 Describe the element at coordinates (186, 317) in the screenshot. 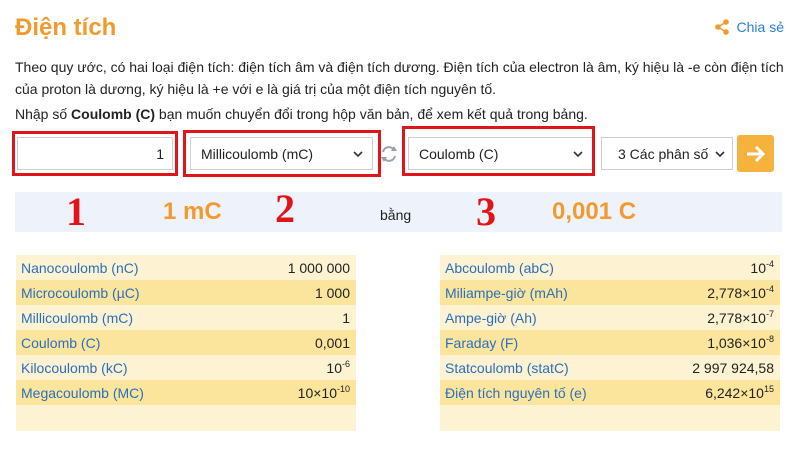

I see `table-row: Millicoulomb (mC) 1` at that location.